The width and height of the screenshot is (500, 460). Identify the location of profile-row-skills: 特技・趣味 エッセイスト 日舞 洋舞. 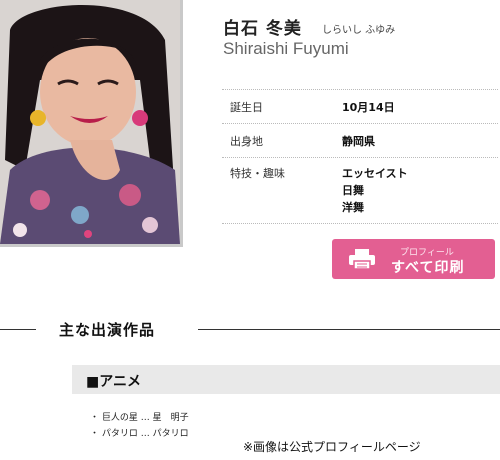
(360, 190).